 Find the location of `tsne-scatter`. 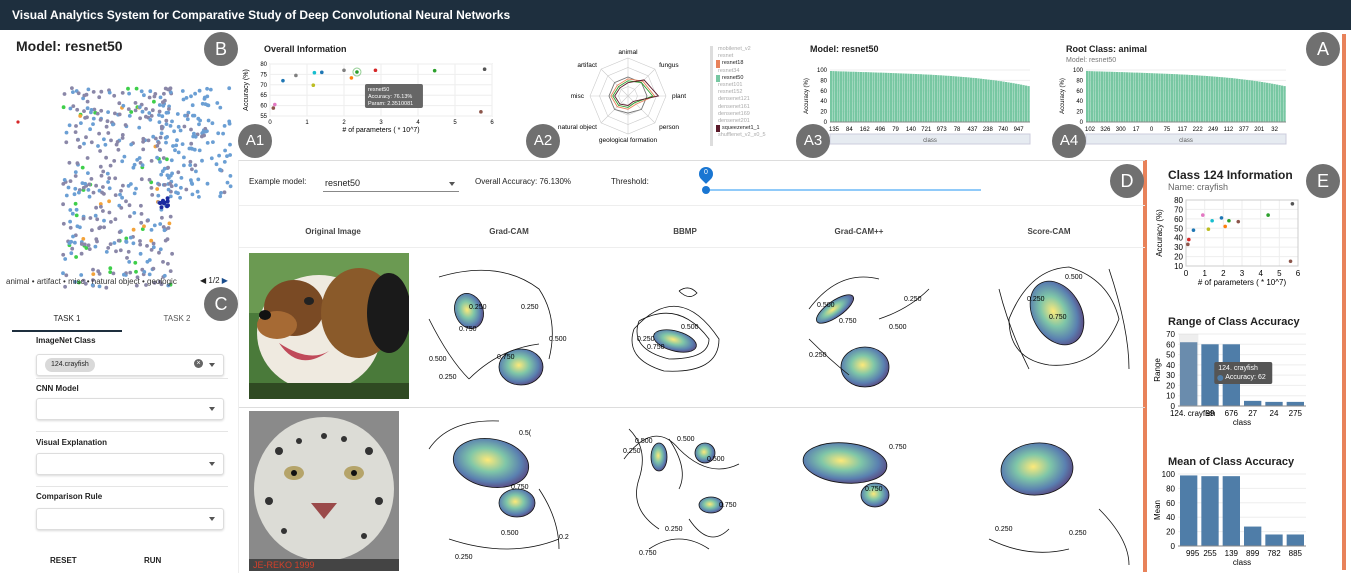

tsne-scatter is located at coordinates (123, 178).